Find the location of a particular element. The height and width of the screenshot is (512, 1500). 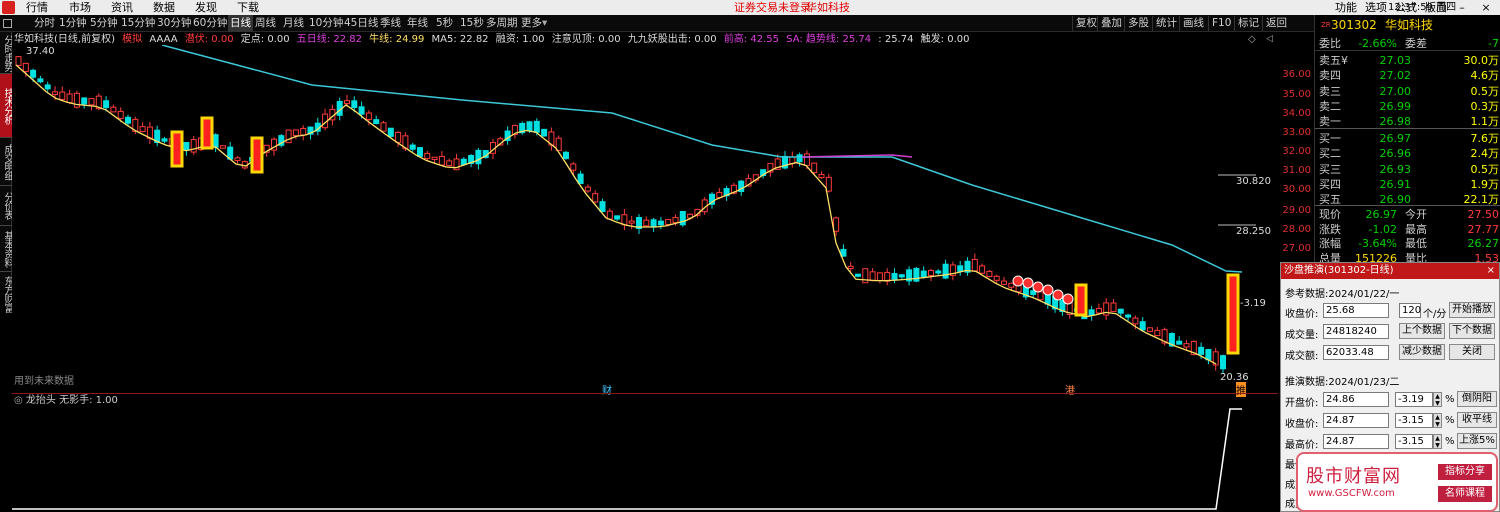

btn-biaoji: 标记 is located at coordinates (1246, 23).